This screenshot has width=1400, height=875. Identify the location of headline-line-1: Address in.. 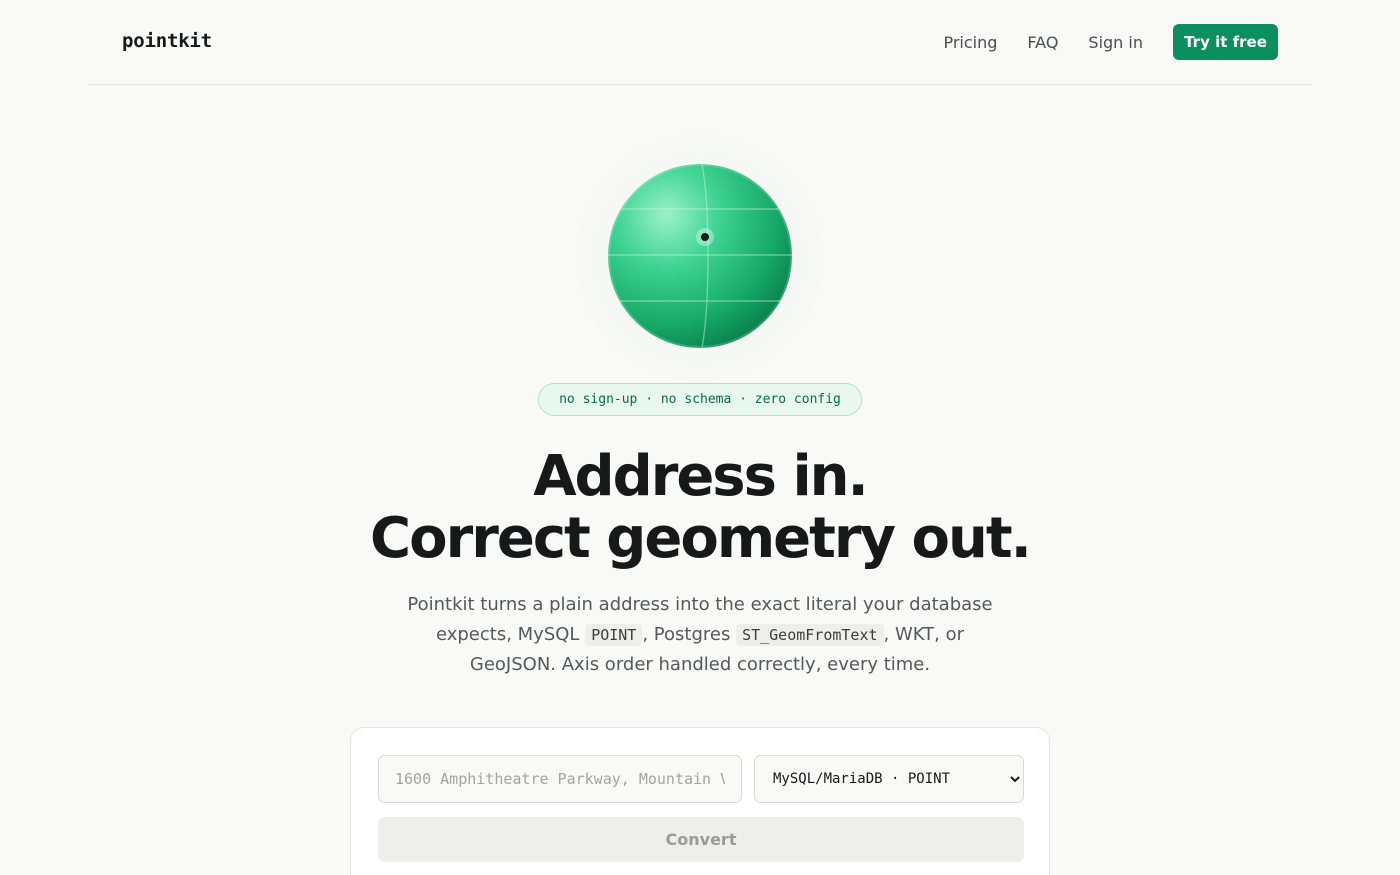
(701, 476).